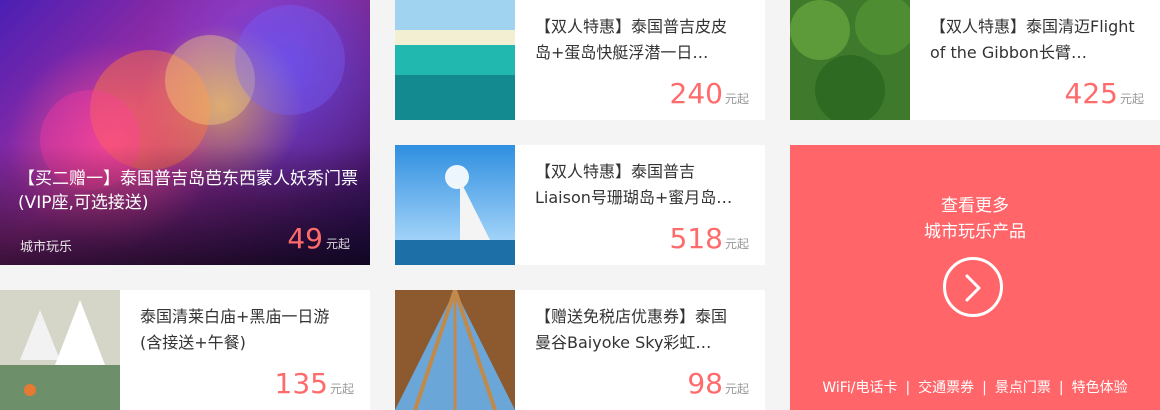  I want to click on category-links: WiFi/电话卡 | 交通票券 | 景点门票 | 特色体验, so click(975, 387).